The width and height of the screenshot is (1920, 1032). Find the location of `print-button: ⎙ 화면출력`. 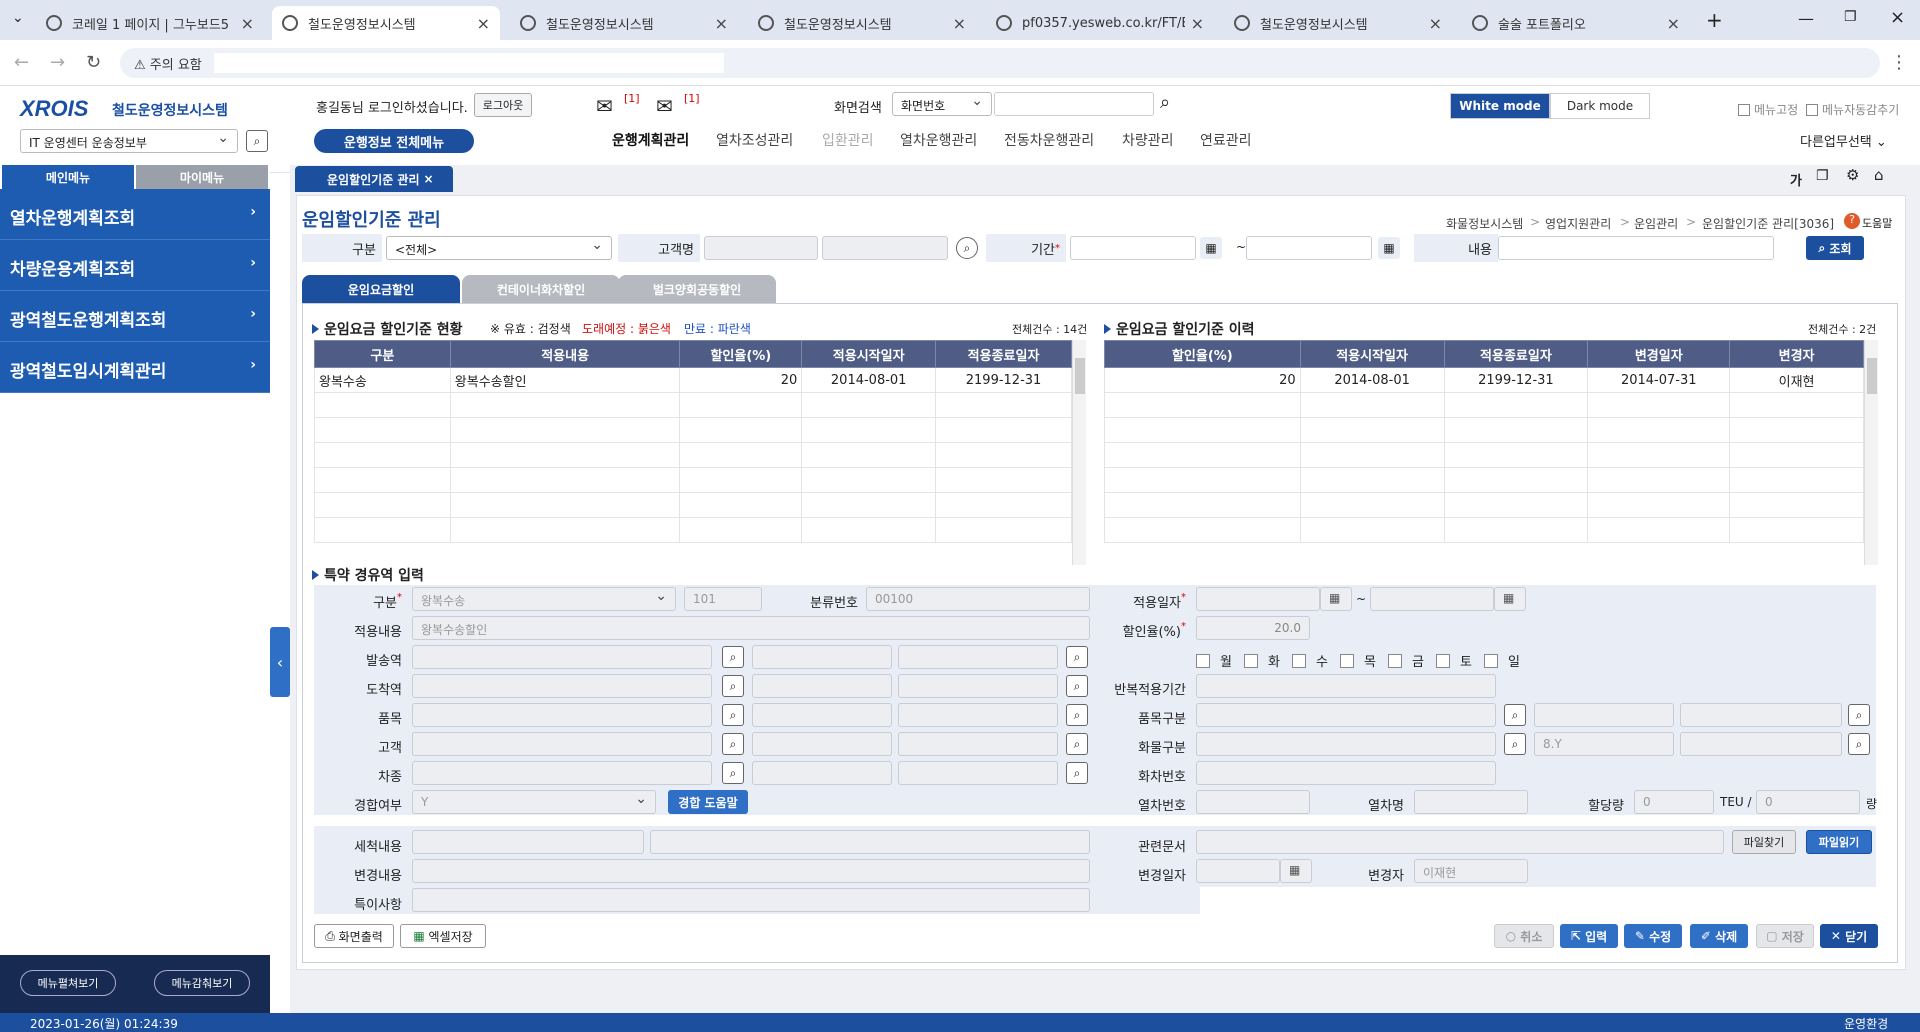

print-button: ⎙ 화면출력 is located at coordinates (354, 936).